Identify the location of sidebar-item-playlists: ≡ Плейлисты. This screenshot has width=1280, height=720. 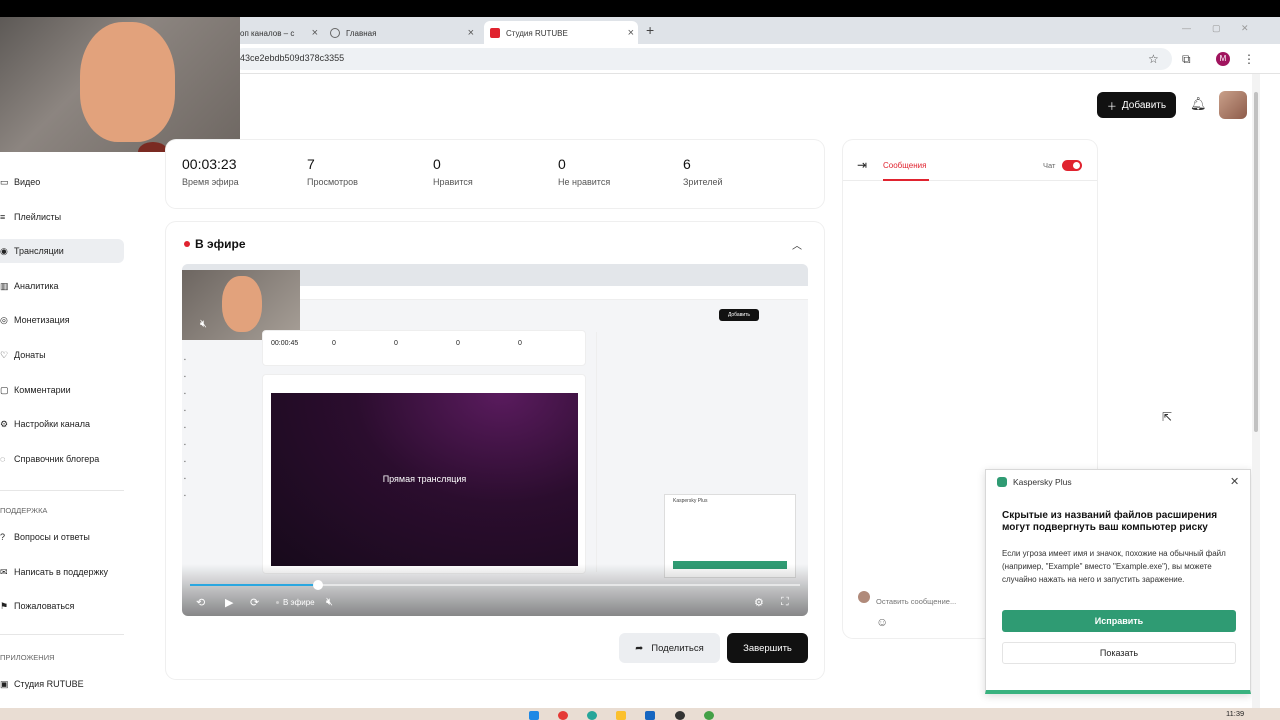
(62, 217).